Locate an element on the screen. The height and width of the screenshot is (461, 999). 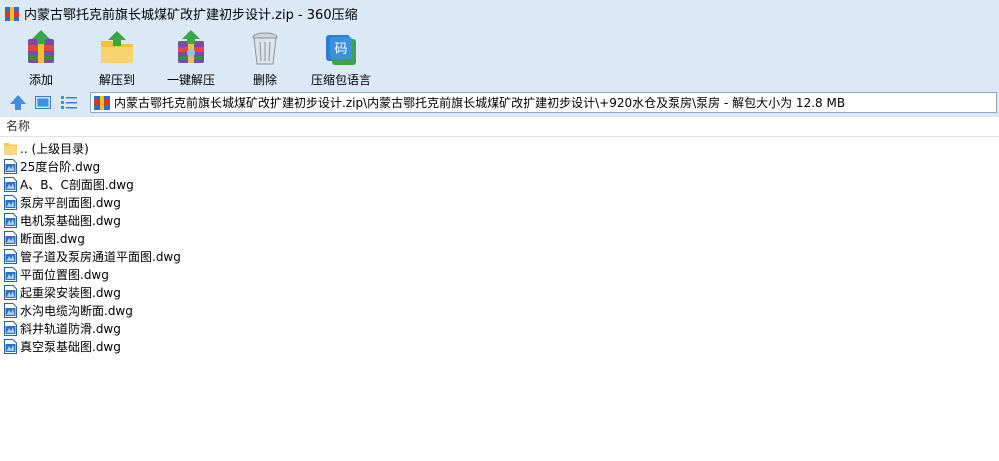
list-item: 断面图.dwg is located at coordinates (499, 238).